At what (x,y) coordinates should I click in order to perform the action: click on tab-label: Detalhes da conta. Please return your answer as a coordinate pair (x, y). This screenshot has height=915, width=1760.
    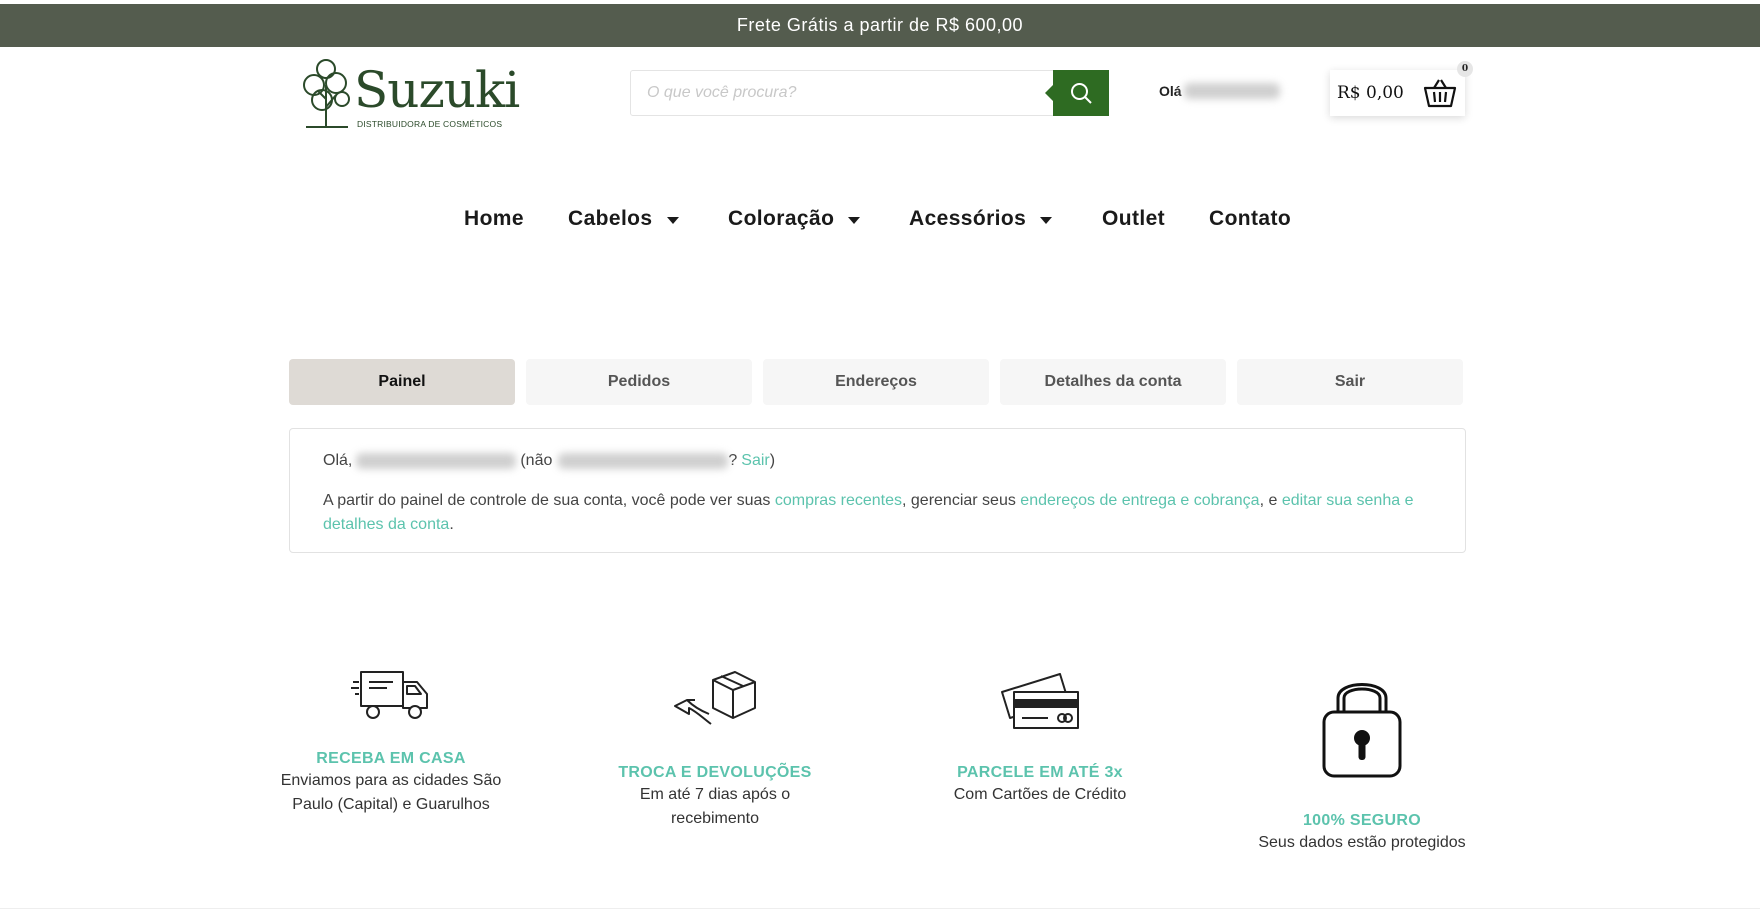
    Looking at the image, I should click on (1113, 381).